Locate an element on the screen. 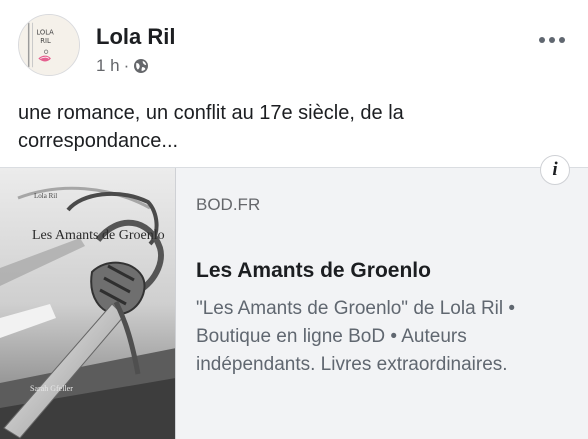  svg-text: LOLA is located at coordinates (45, 32).